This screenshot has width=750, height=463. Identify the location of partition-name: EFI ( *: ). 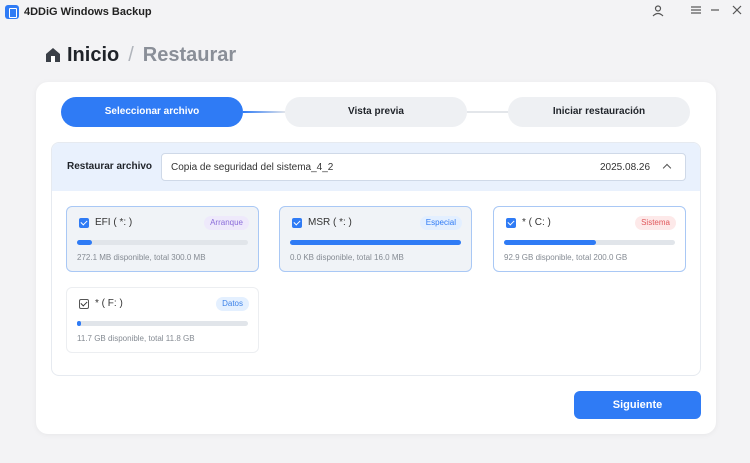
(114, 222).